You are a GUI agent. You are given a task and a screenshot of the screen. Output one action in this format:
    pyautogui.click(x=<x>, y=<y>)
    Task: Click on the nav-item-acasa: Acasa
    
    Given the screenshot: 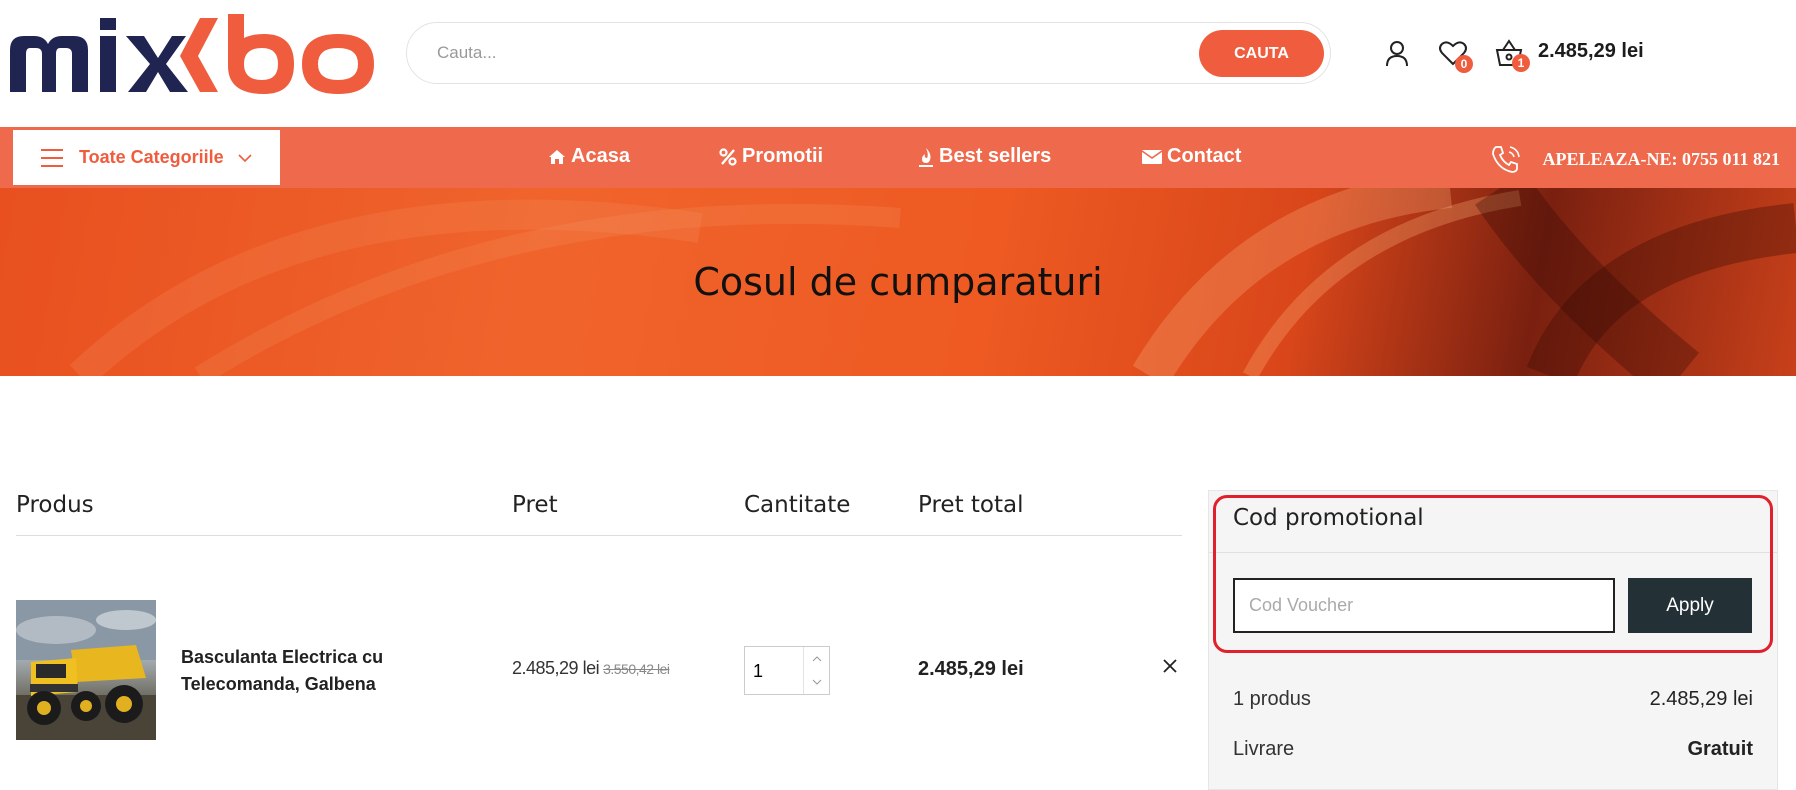 What is the action you would take?
    pyautogui.click(x=589, y=156)
    